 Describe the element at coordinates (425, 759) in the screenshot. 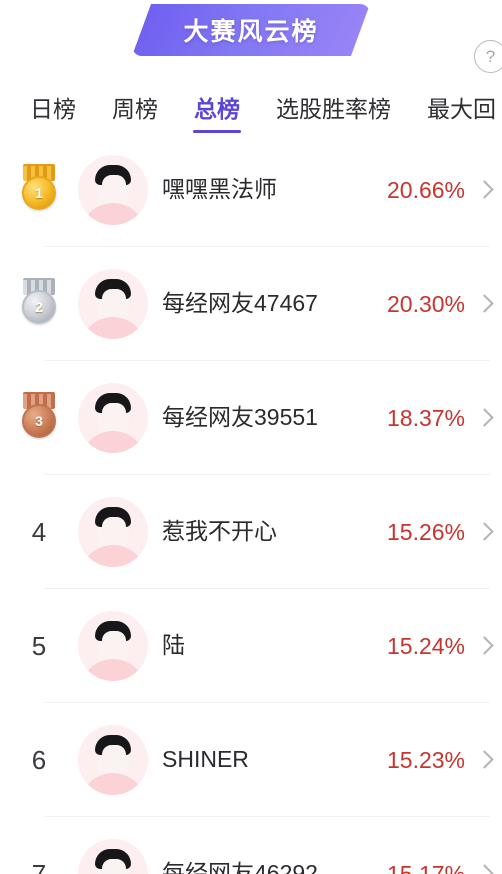

I see `return-rate-value: 15.23%` at that location.